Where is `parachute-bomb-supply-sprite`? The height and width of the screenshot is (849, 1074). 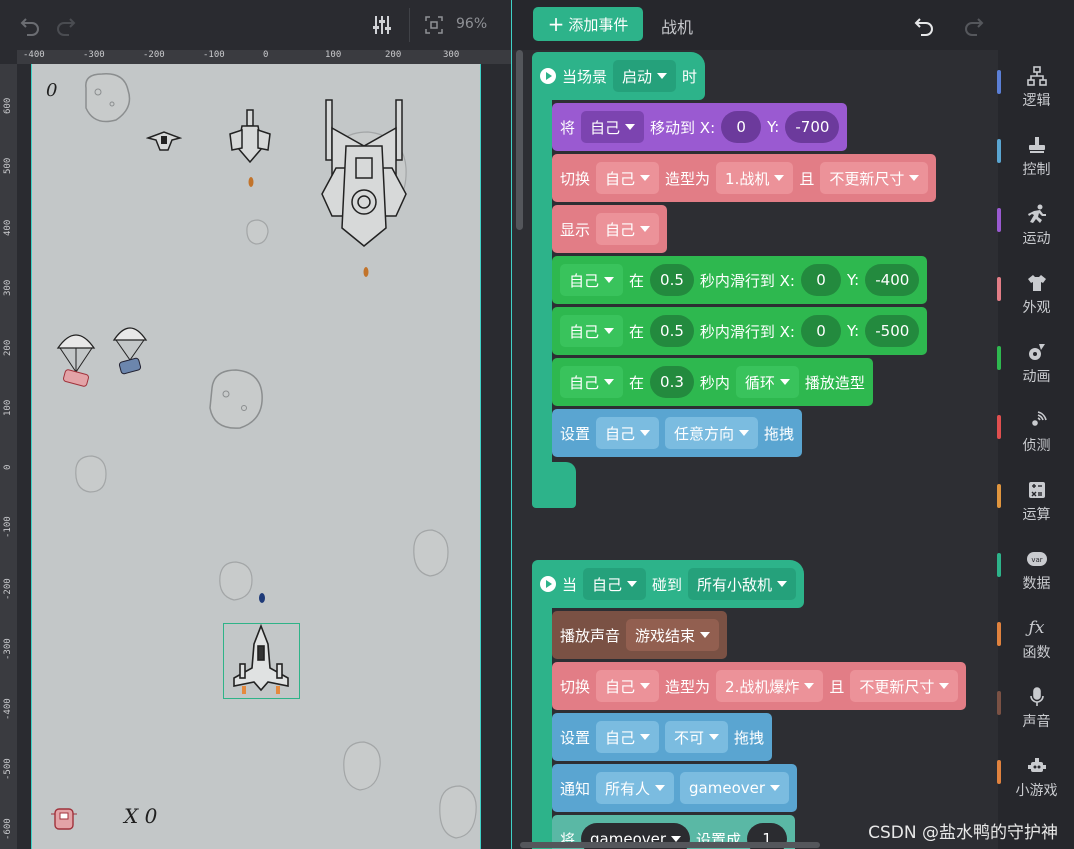
parachute-bomb-supply-sprite is located at coordinates (76, 360).